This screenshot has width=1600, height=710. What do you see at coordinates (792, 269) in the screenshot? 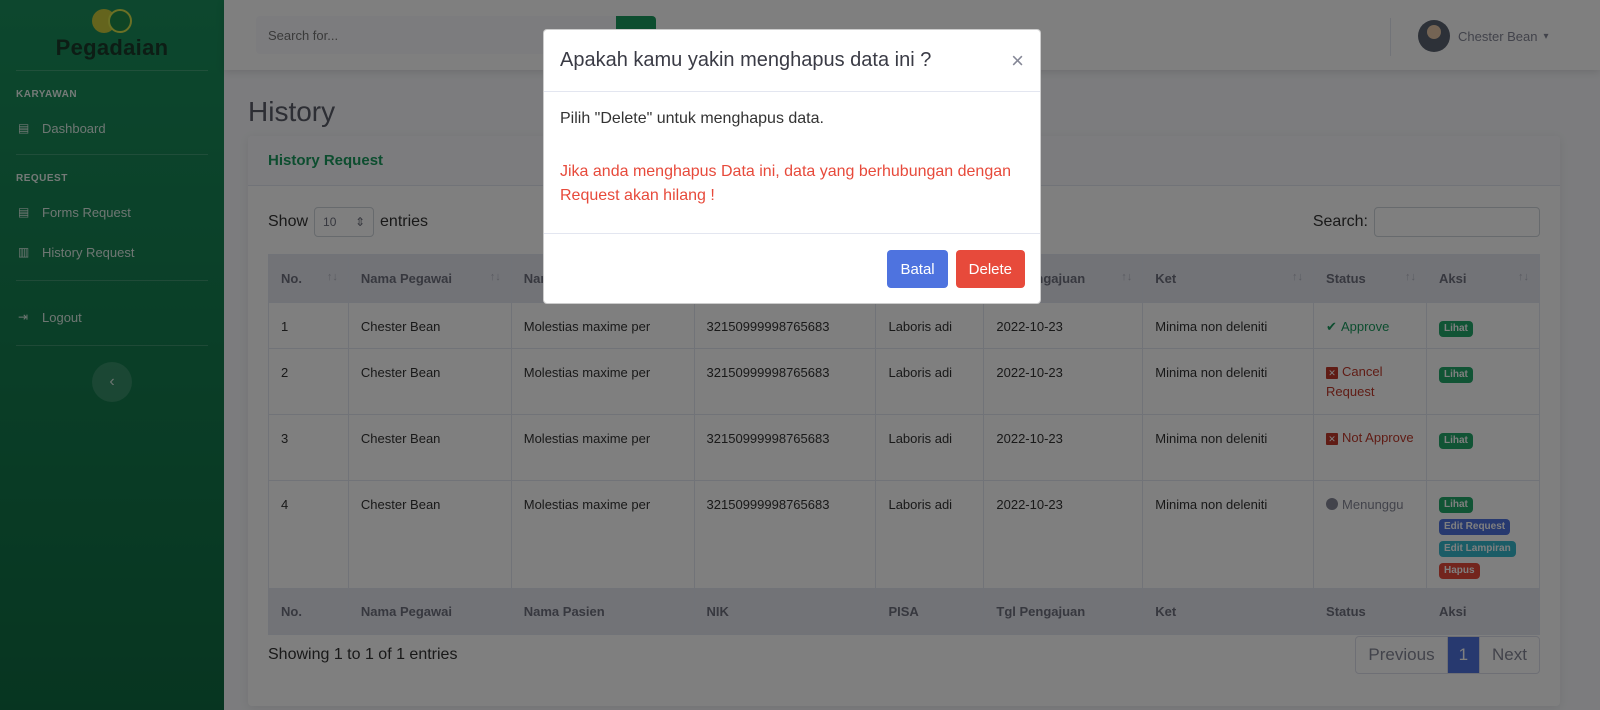
I see `modal-footer: Batal Delete` at bounding box center [792, 269].